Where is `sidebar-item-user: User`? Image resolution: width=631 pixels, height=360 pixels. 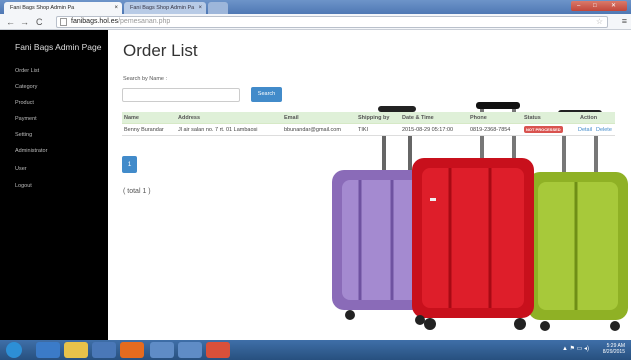 sidebar-item-user: User is located at coordinates (21, 169).